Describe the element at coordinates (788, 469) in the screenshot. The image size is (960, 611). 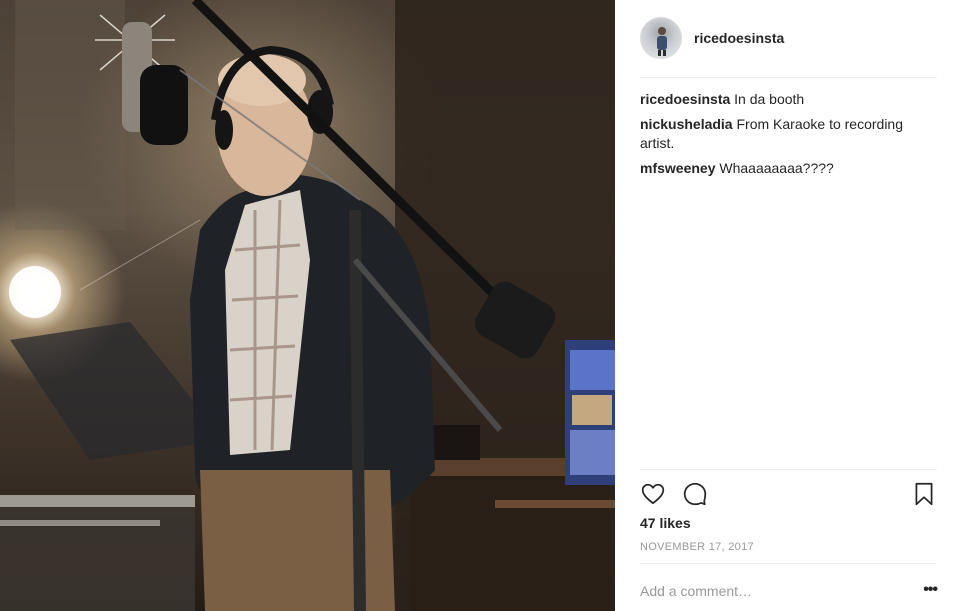
I see `actions-divider` at that location.